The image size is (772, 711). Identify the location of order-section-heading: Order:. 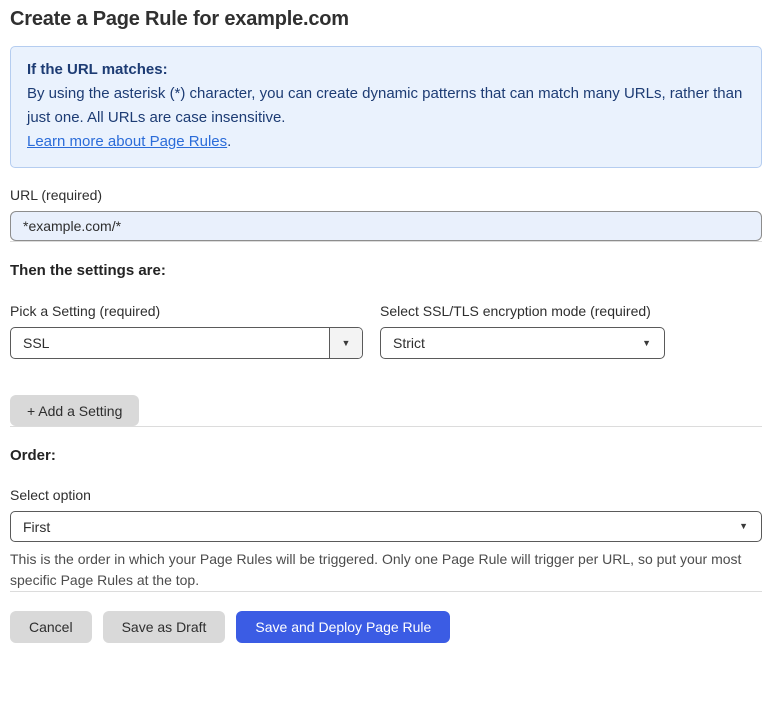
(33, 455).